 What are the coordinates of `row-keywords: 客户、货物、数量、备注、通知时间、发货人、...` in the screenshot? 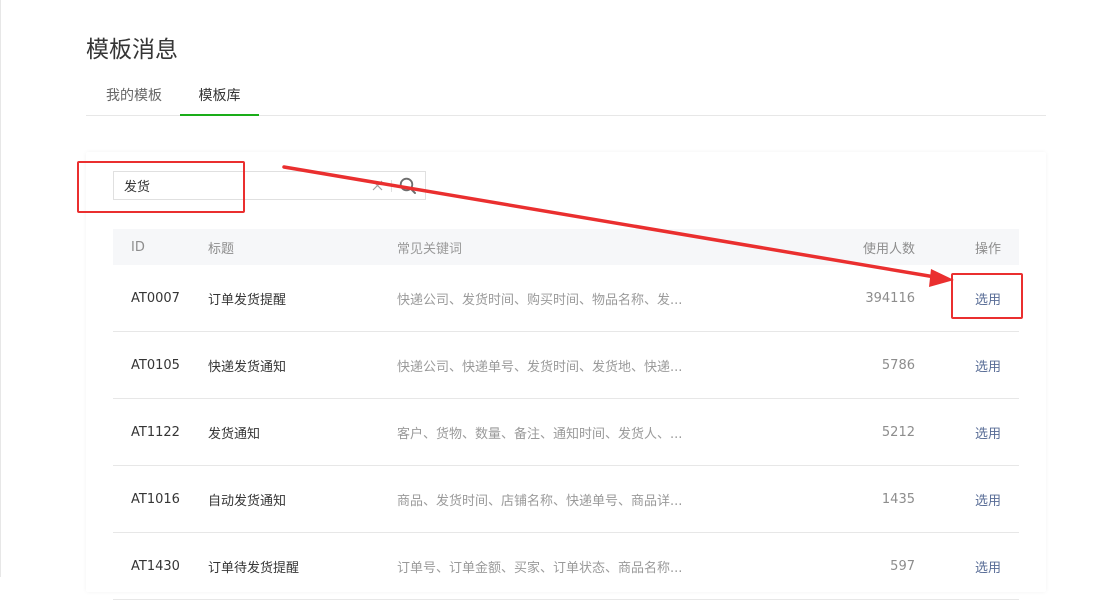 It's located at (540, 434).